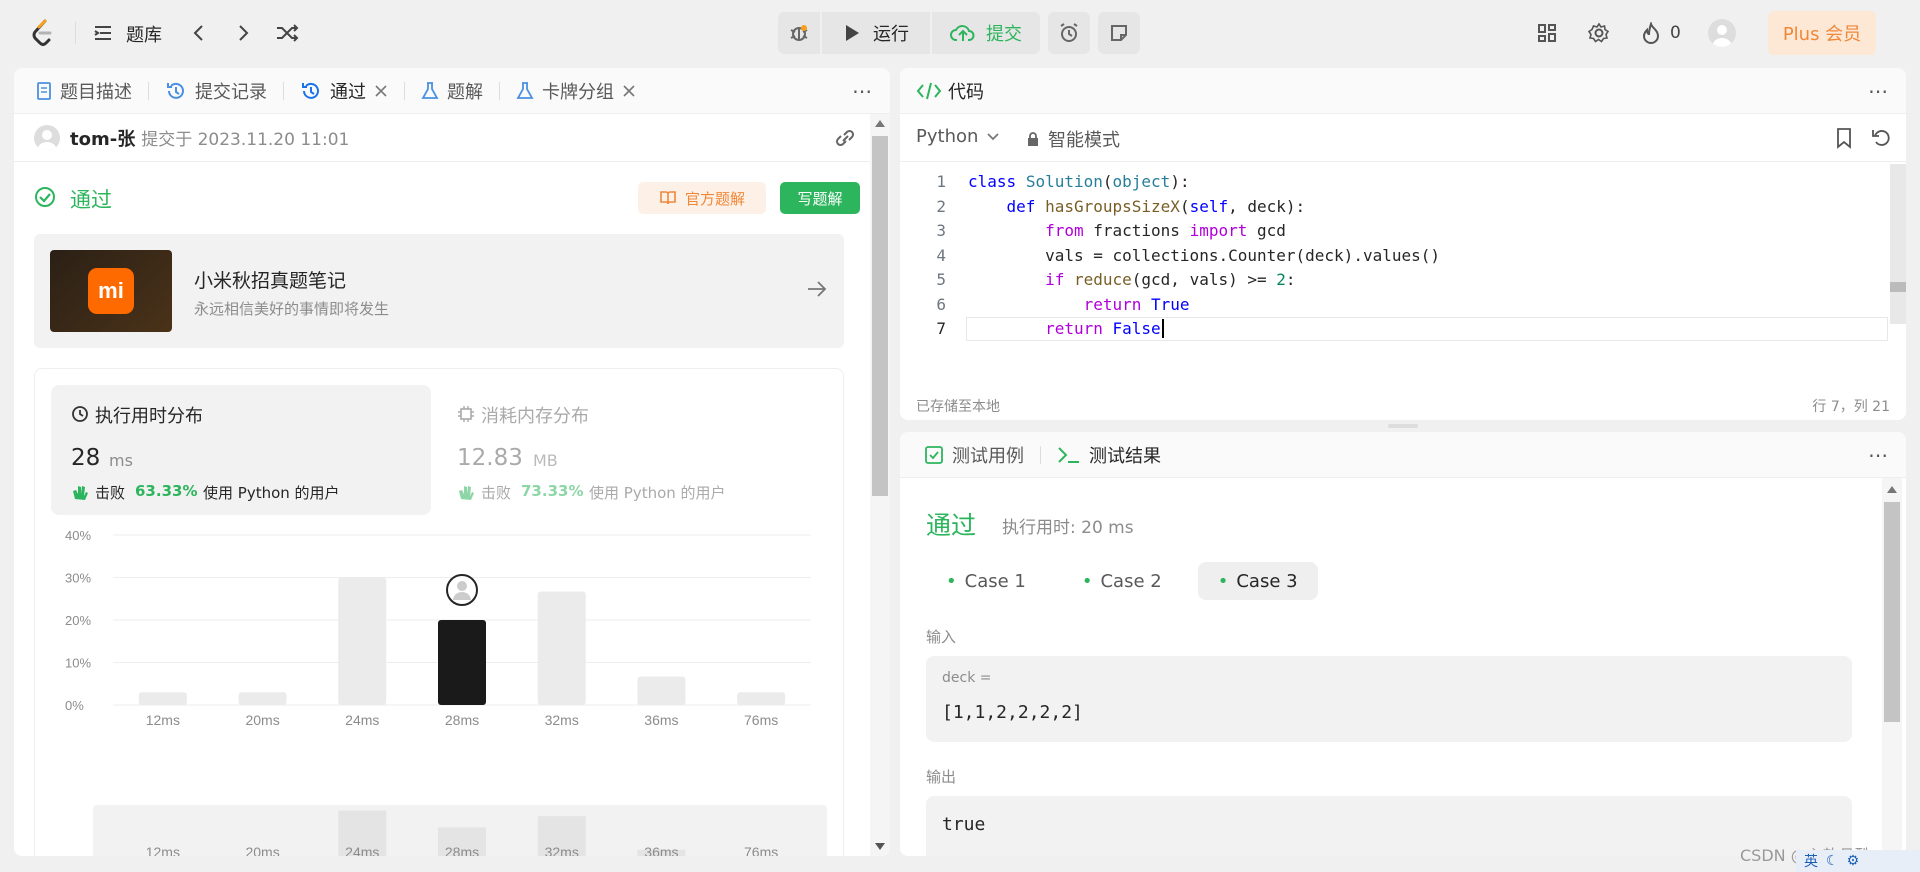 This screenshot has height=872, width=1920. Describe the element at coordinates (1881, 138) in the screenshot. I see `reset-icon` at that location.